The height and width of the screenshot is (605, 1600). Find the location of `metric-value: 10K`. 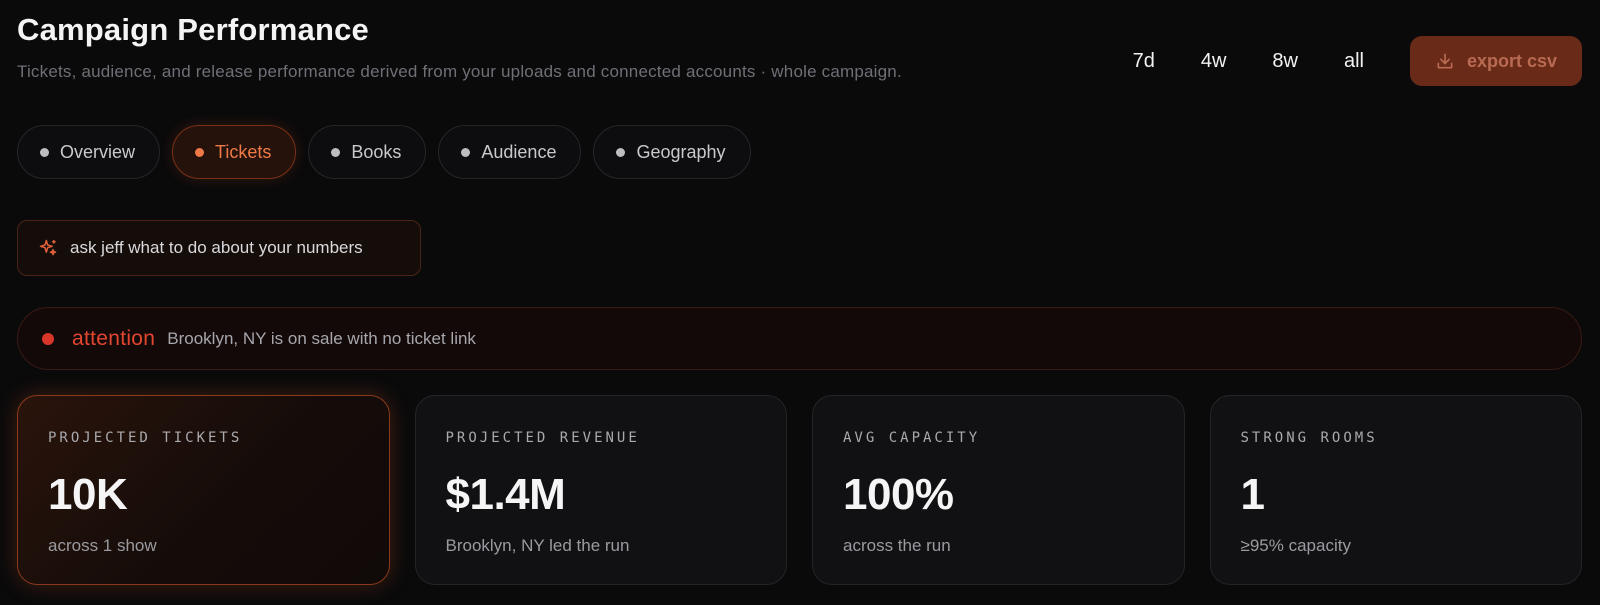

metric-value: 10K is located at coordinates (88, 494).